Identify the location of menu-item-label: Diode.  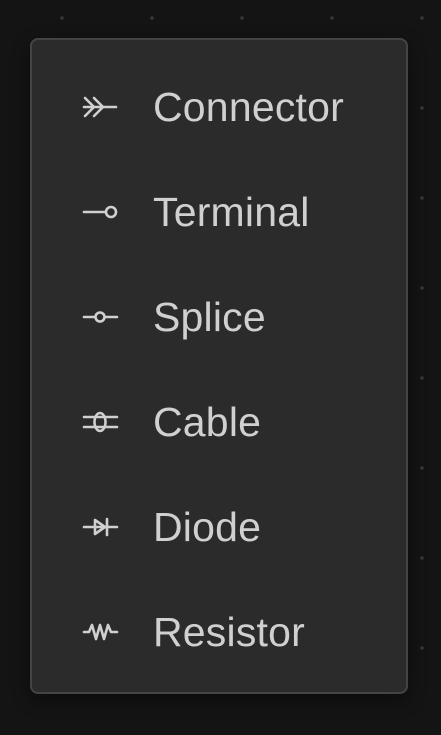
(207, 527).